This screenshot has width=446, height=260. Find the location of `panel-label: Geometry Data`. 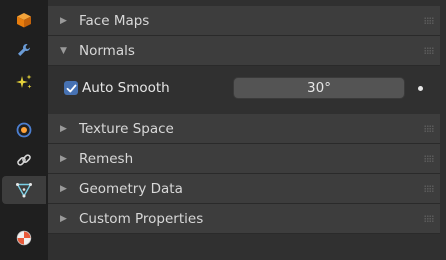

panel-label: Geometry Data is located at coordinates (131, 189).